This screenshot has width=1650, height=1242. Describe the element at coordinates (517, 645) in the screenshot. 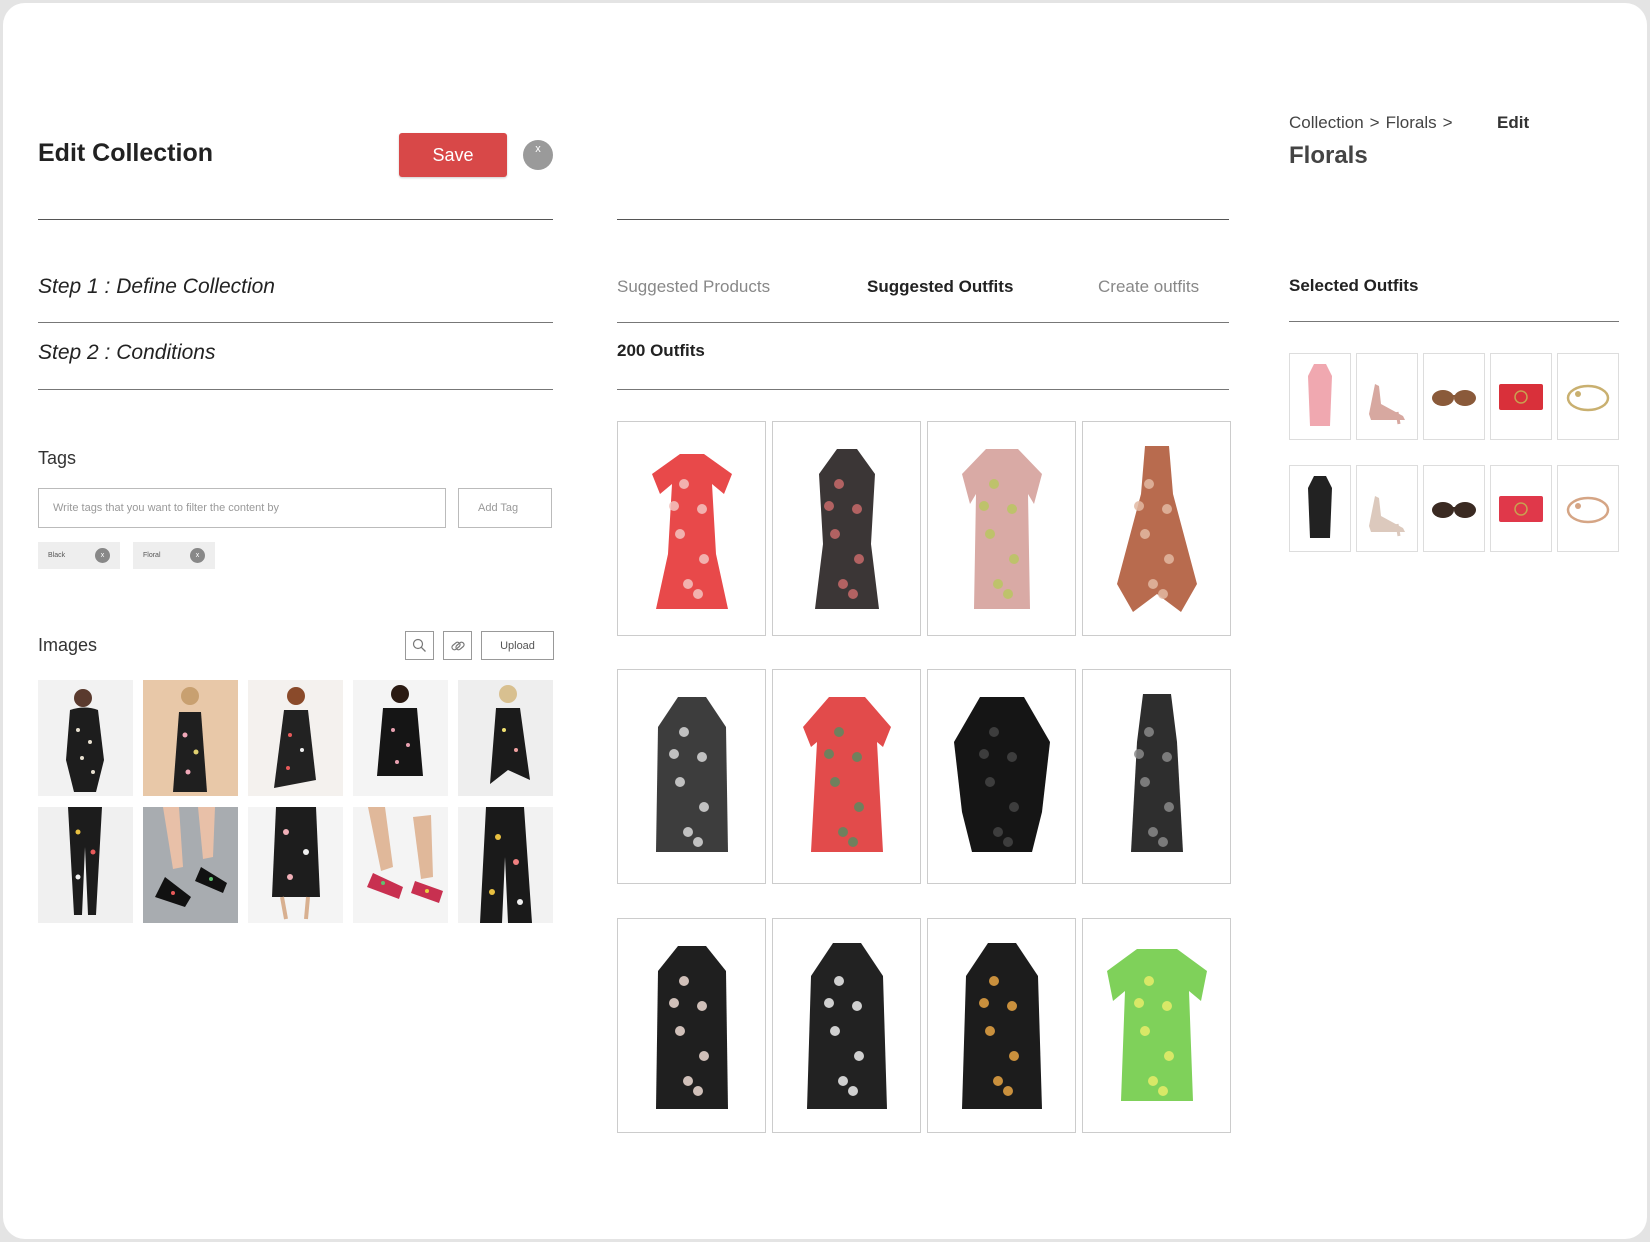

I see `upload-button: Upload` at that location.